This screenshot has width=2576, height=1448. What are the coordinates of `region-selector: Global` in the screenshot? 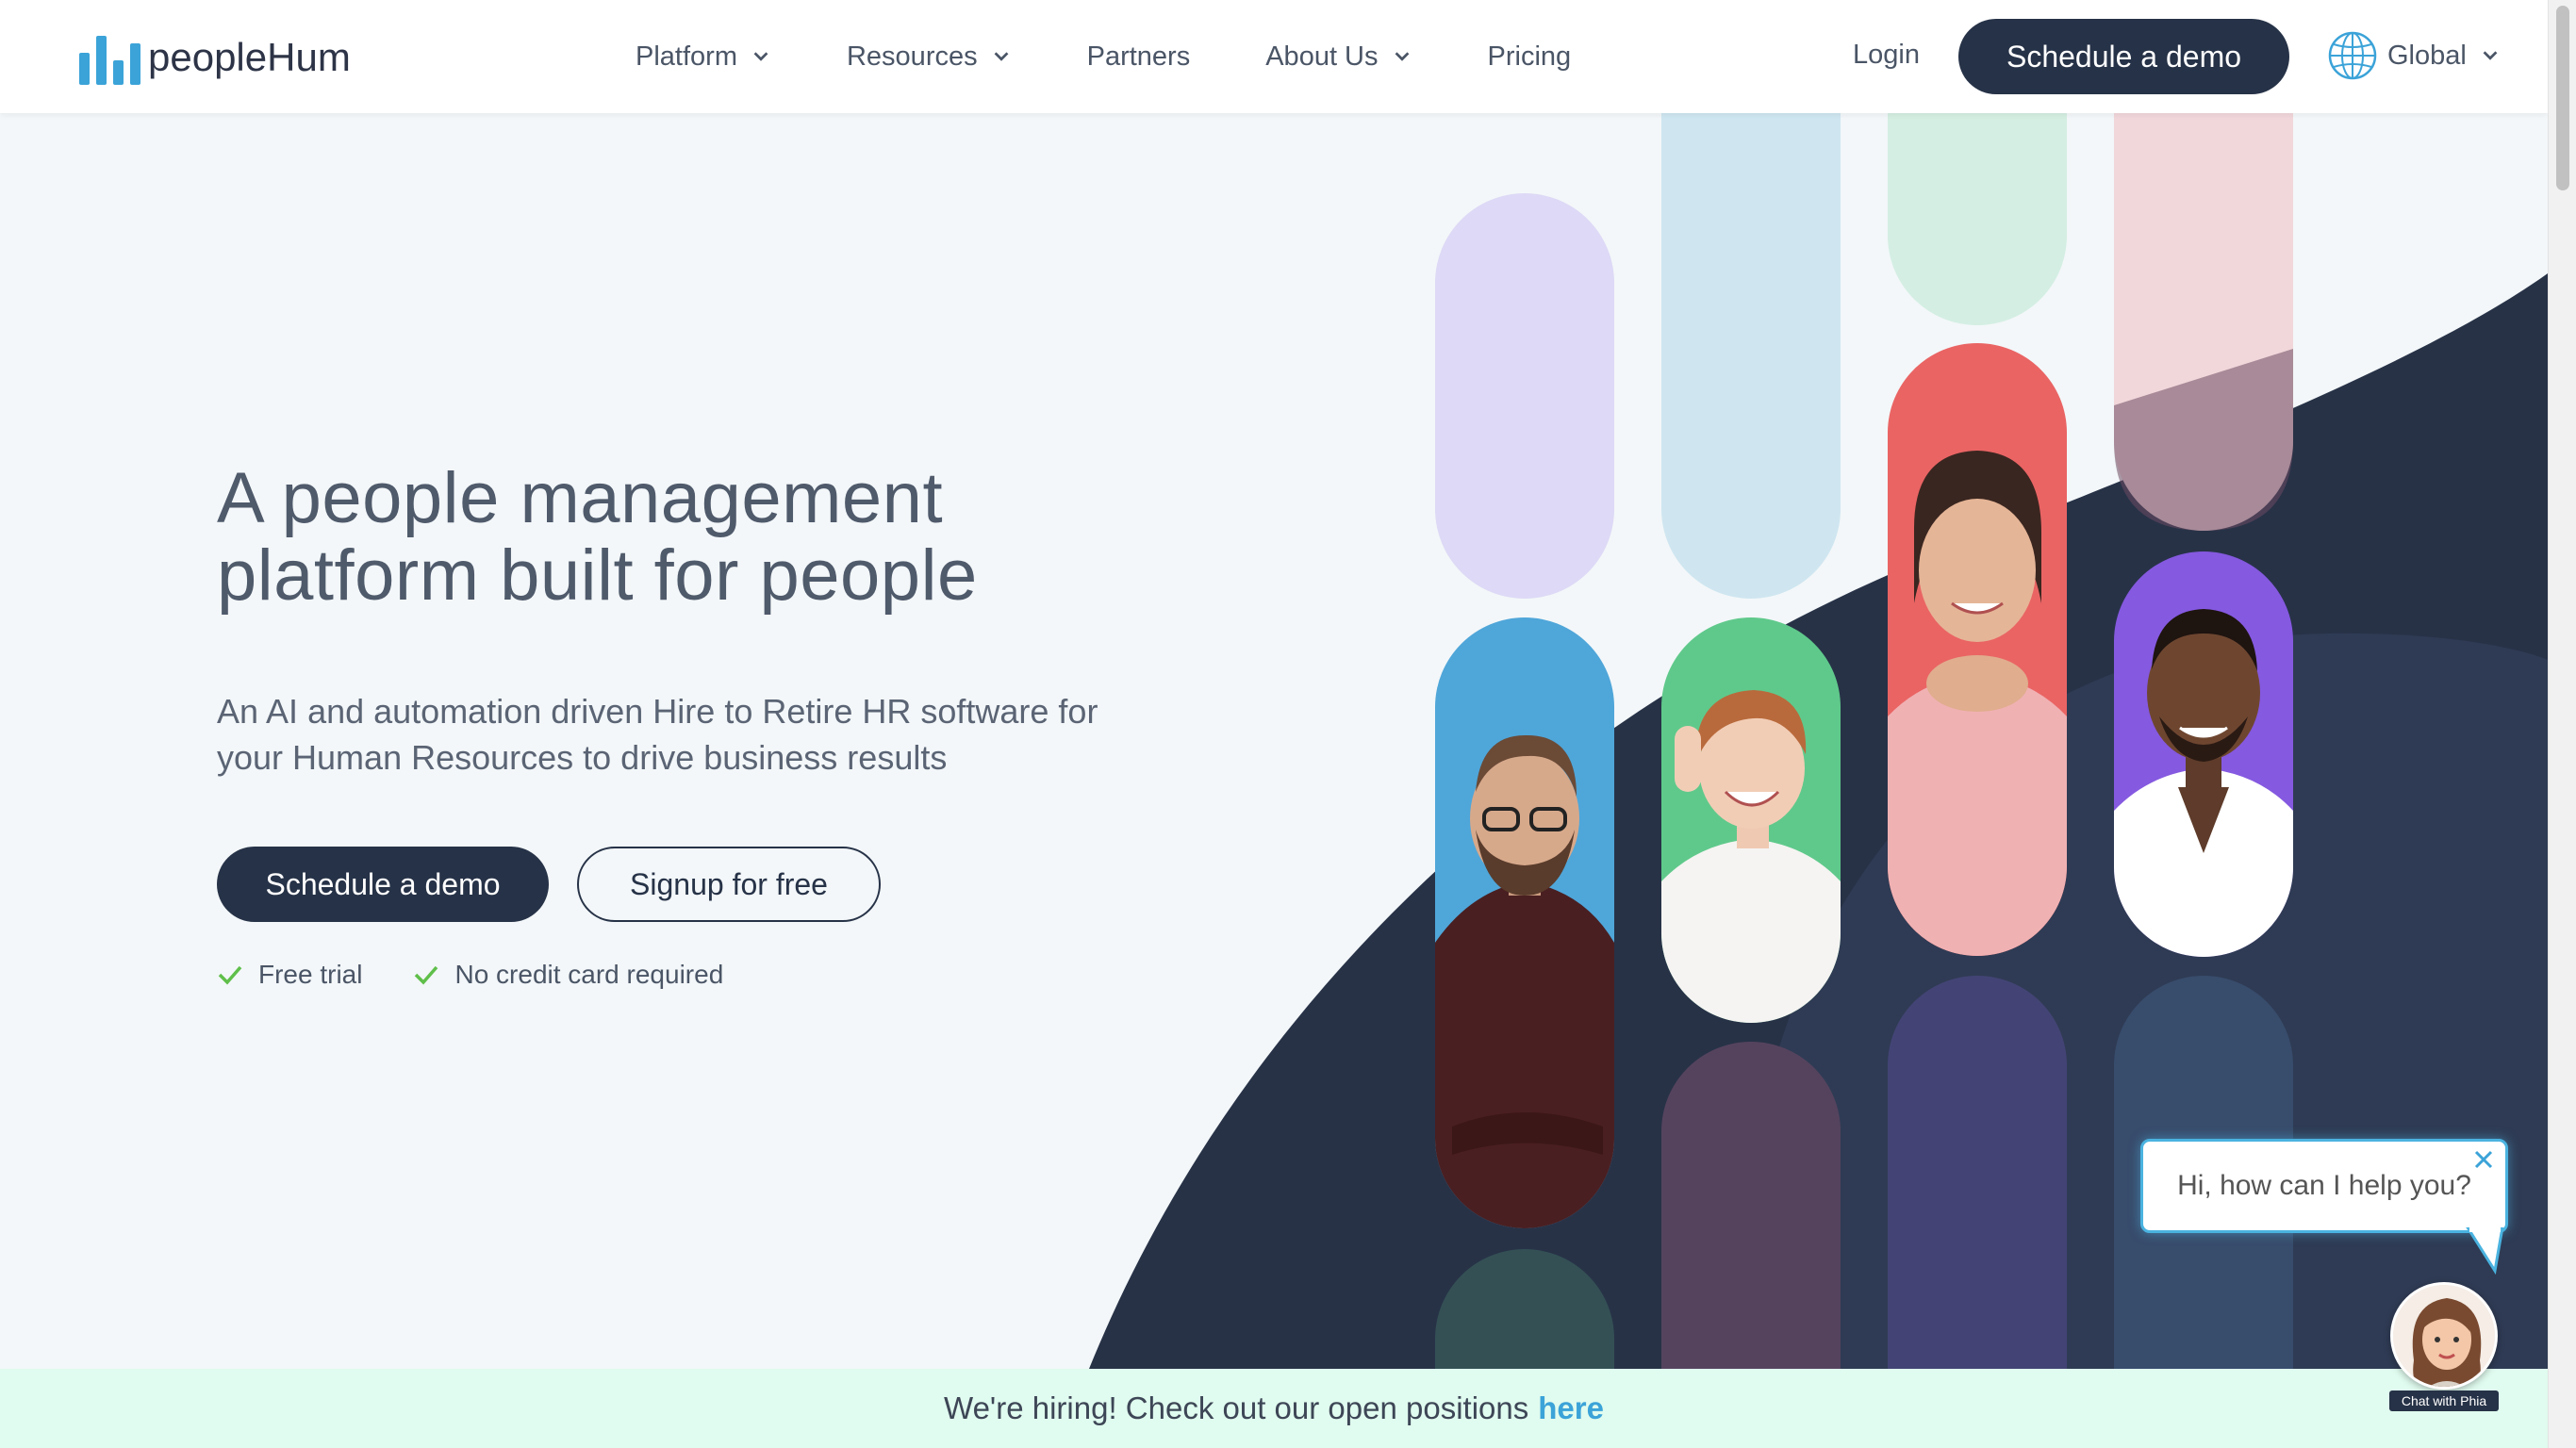 It's located at (2414, 55).